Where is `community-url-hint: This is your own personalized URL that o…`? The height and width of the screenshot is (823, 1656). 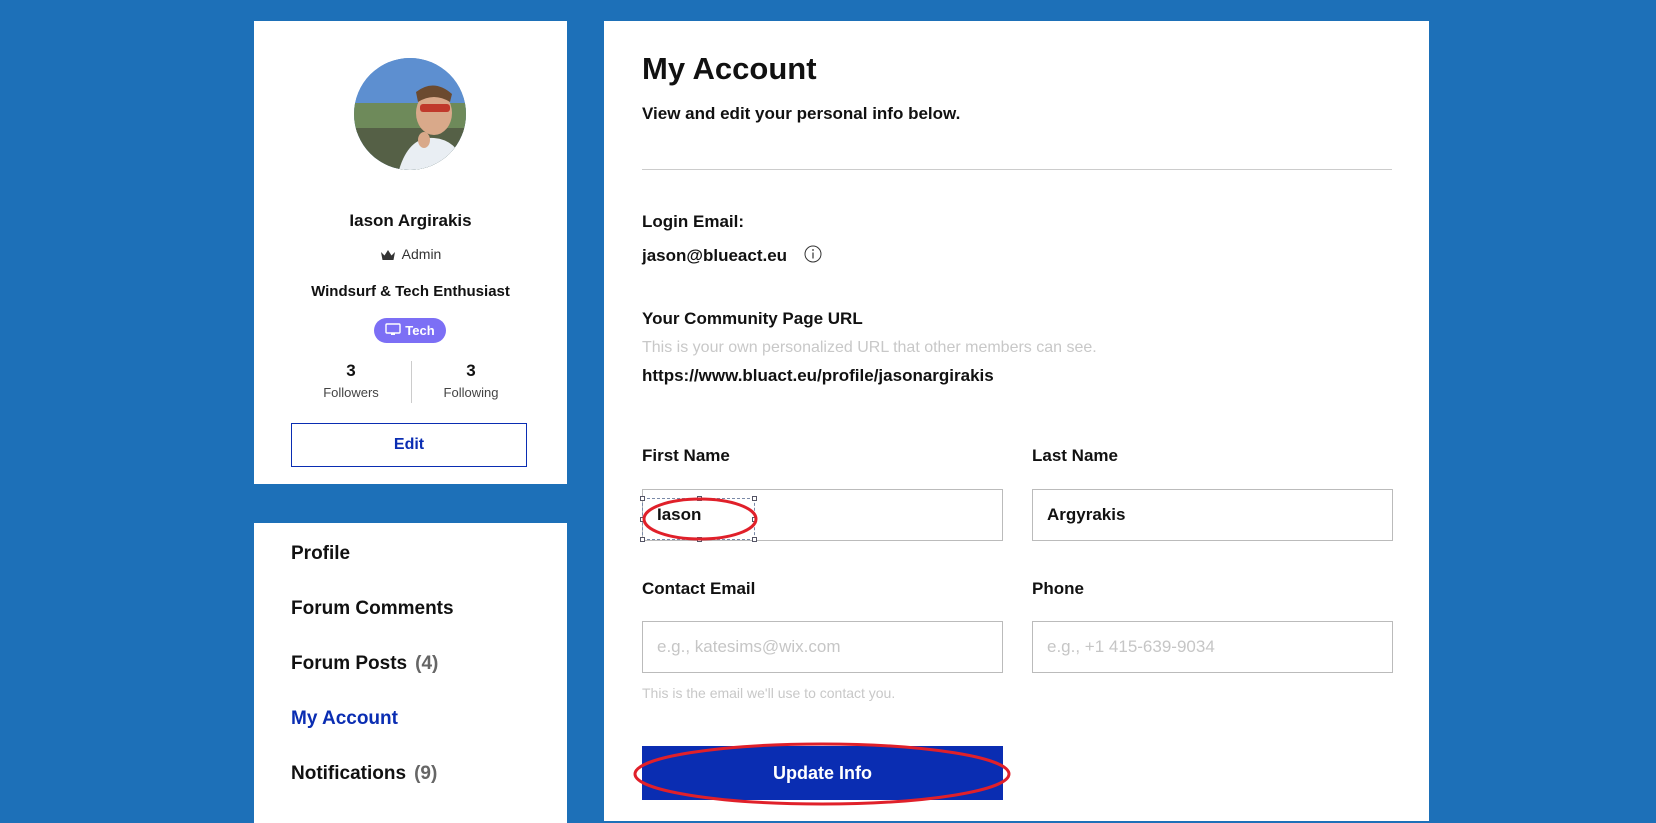 community-url-hint: This is your own personalized URL that o… is located at coordinates (869, 347).